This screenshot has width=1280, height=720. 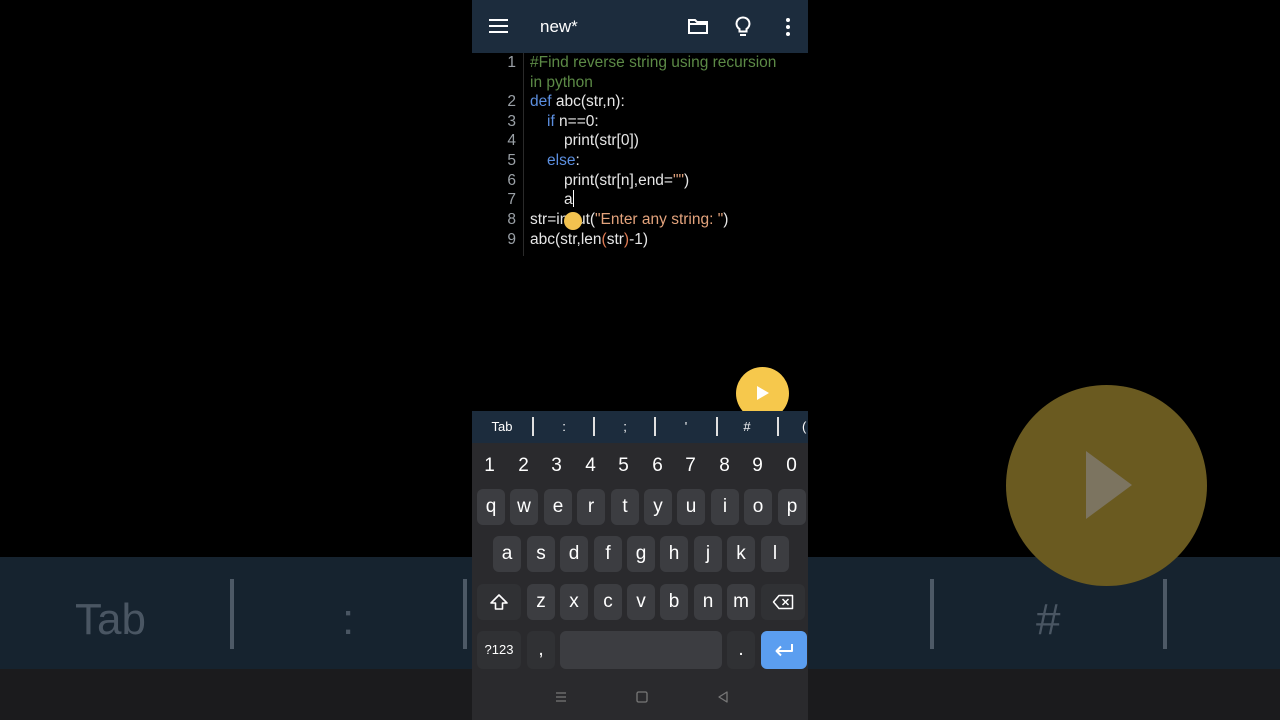 What do you see at coordinates (805, 426) in the screenshot?
I see `symbol-key-partial: (` at bounding box center [805, 426].